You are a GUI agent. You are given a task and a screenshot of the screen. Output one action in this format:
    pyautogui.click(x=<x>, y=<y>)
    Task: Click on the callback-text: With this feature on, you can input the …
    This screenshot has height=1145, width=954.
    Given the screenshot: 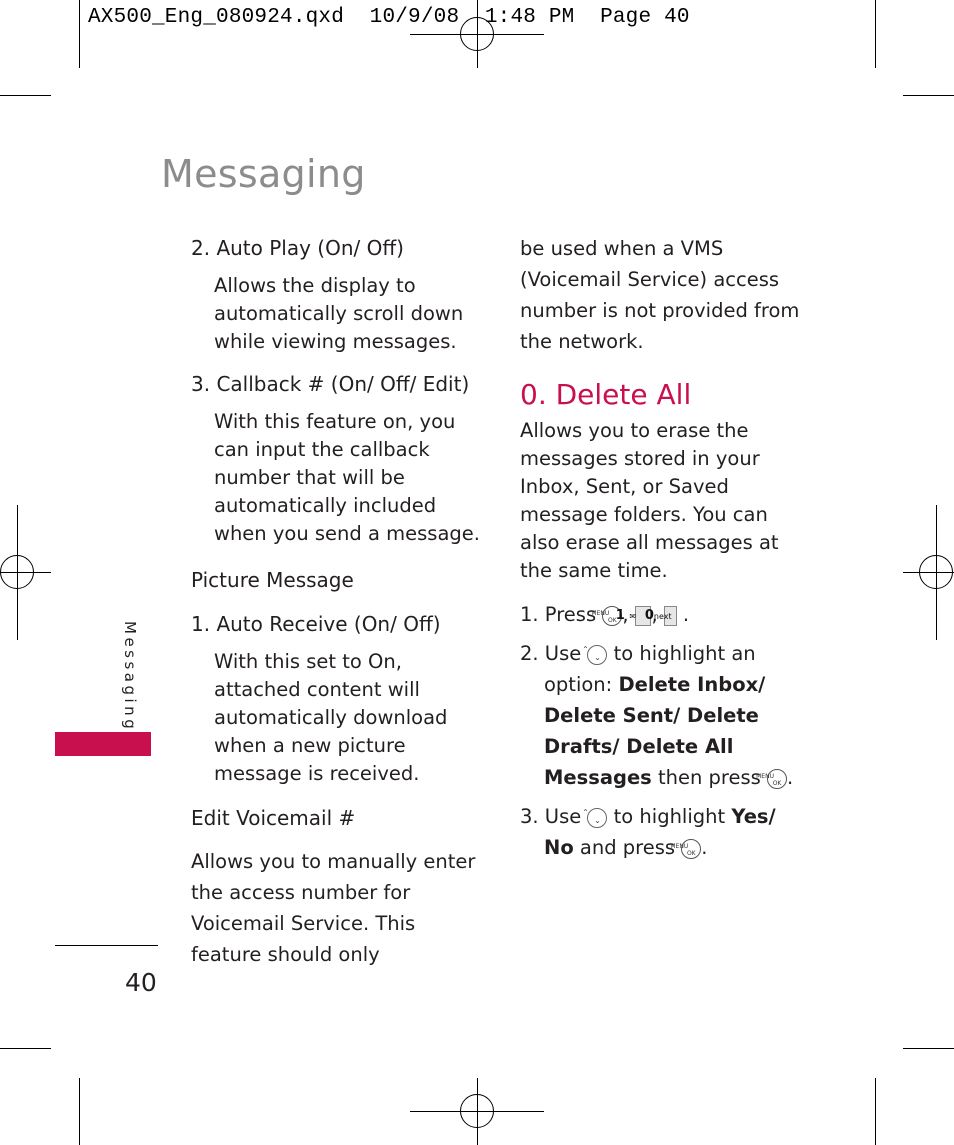 What is the action you would take?
    pyautogui.click(x=347, y=477)
    